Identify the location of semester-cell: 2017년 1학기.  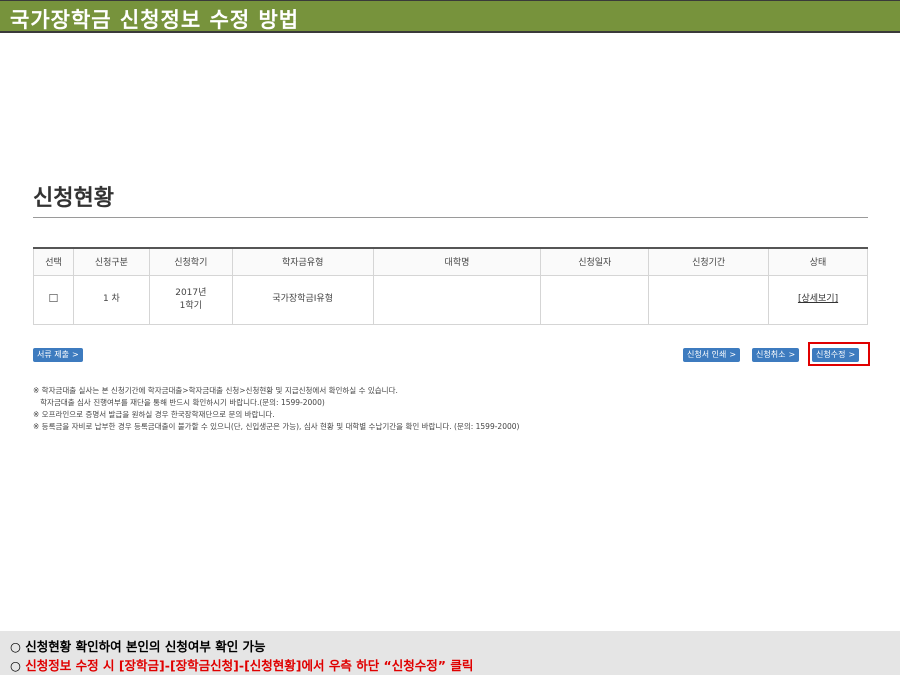
(190, 299).